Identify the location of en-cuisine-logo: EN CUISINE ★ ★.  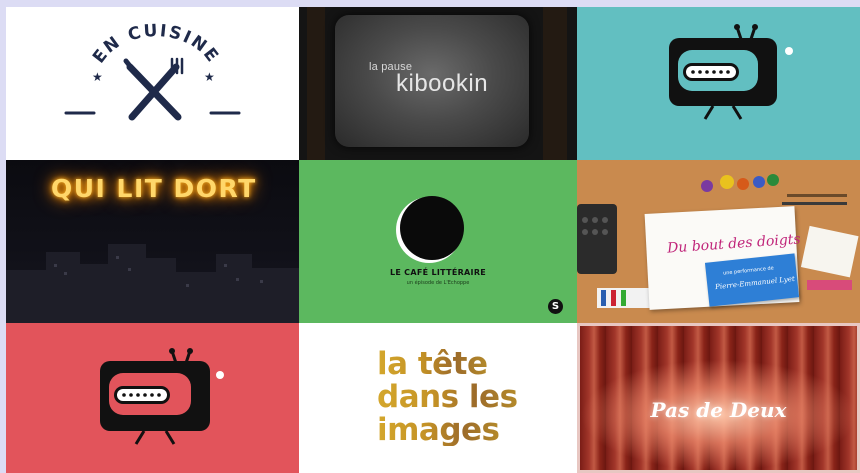
(152, 71).